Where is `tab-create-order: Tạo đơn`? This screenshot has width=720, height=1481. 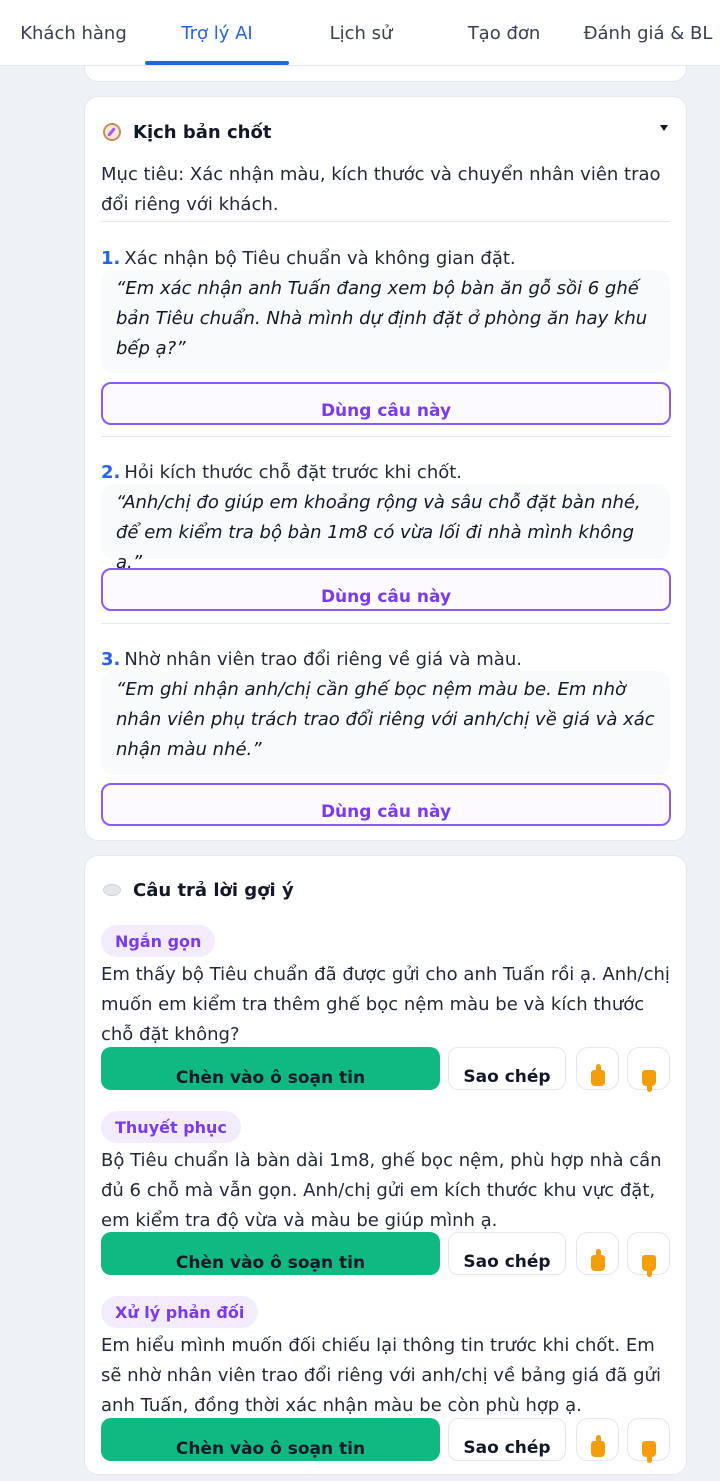 tab-create-order: Tạo đơn is located at coordinates (504, 33).